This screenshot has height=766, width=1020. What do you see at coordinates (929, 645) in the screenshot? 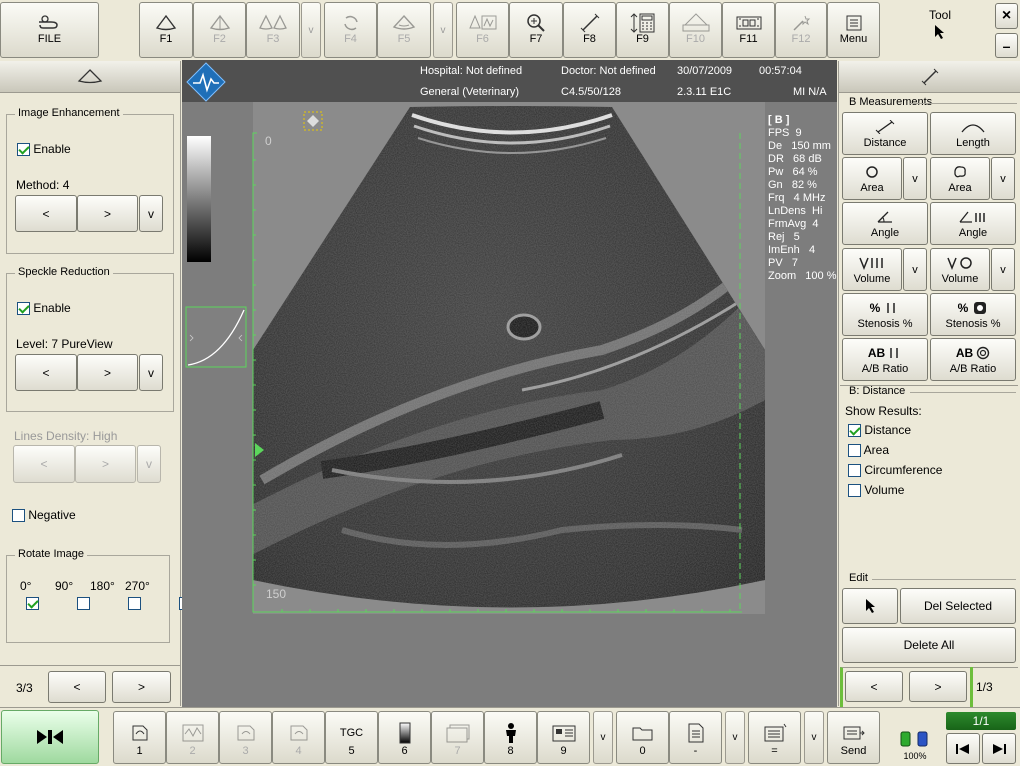
I see `delete-all-button: Delete All` at bounding box center [929, 645].